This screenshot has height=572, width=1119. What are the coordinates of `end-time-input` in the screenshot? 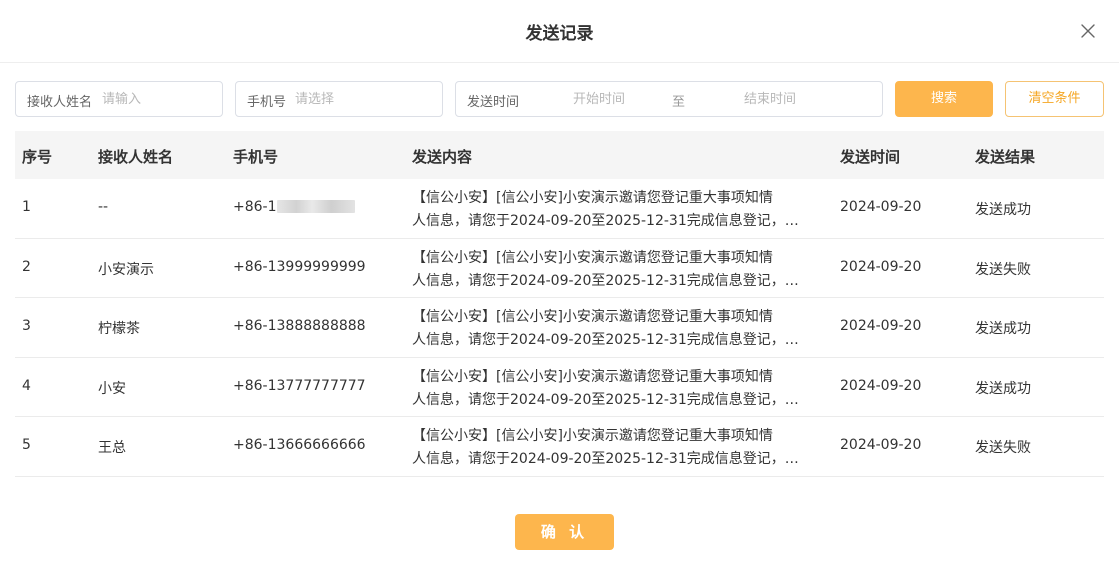 It's located at (770, 99).